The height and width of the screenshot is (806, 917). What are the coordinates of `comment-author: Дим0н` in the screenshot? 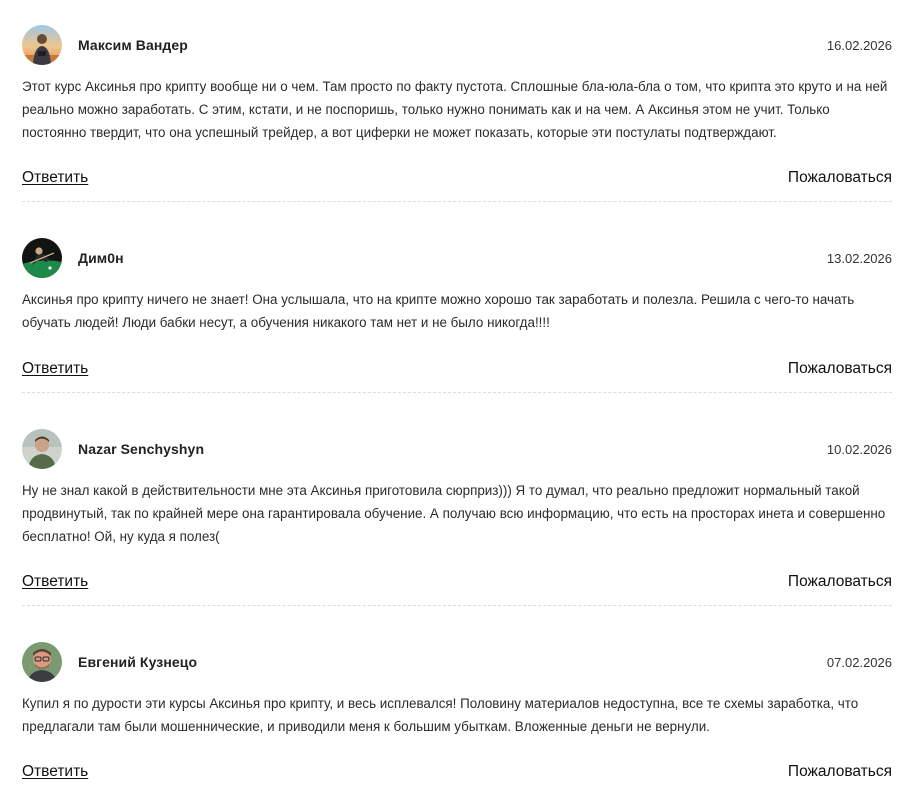 It's located at (101, 258).